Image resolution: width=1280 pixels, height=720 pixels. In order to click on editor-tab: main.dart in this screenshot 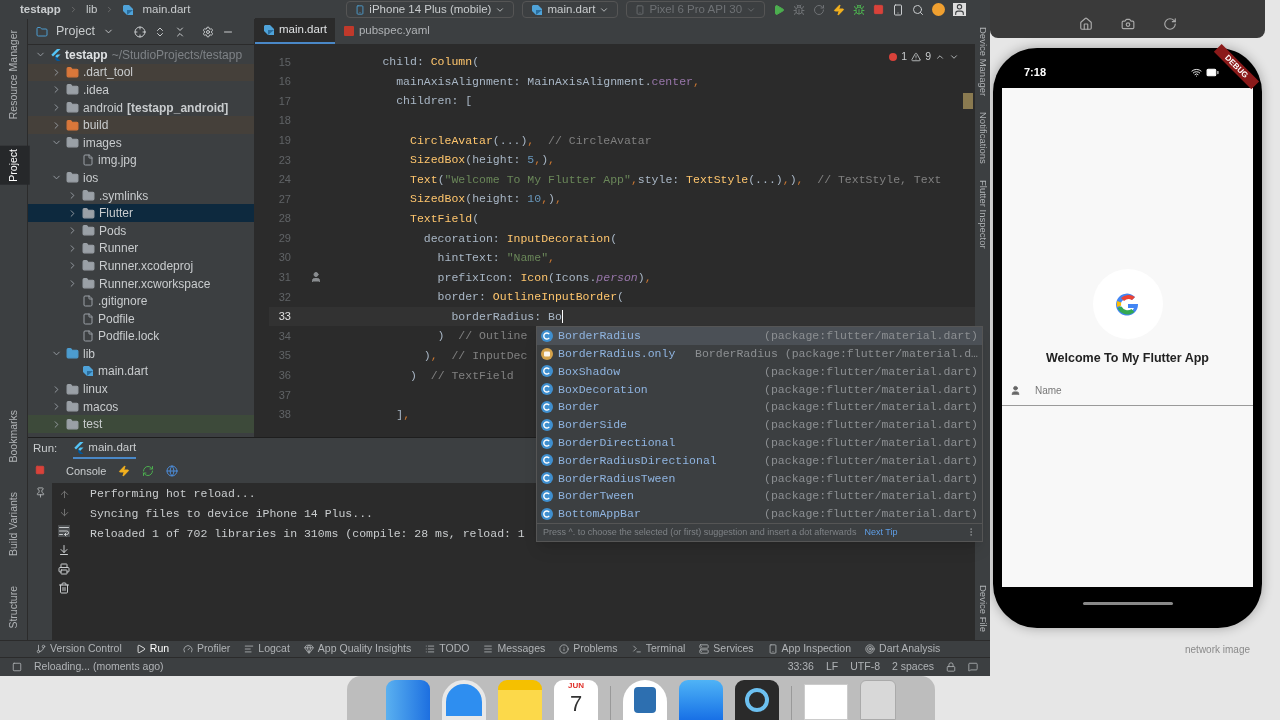, I will do `click(295, 31)`.